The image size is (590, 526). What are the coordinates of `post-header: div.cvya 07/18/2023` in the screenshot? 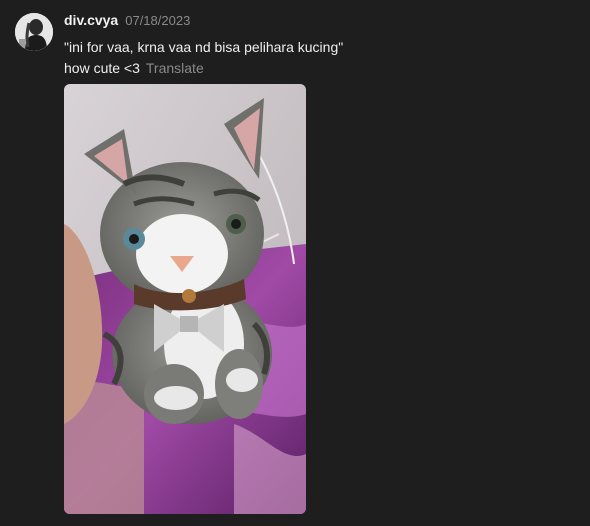 It's located at (127, 22).